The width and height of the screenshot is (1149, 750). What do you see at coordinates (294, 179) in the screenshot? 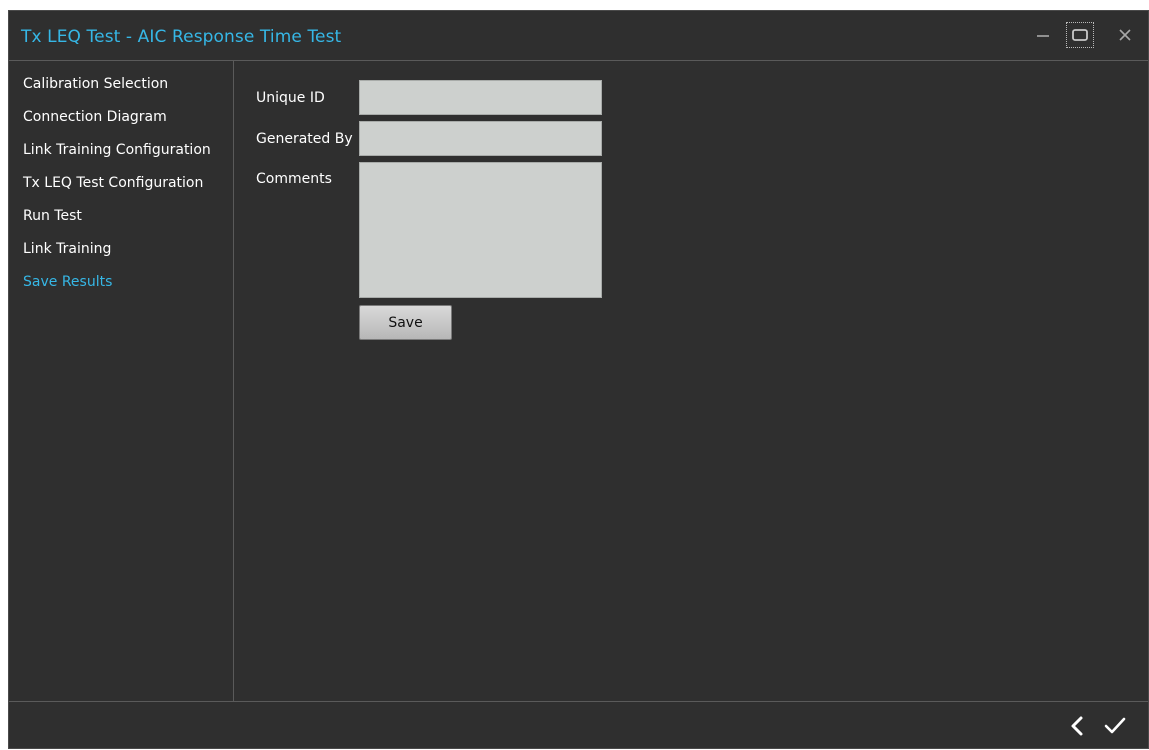
I see `comments-label: Comments` at bounding box center [294, 179].